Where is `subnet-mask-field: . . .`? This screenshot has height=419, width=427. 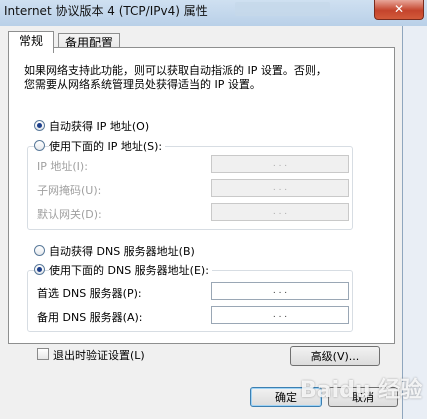
subnet-mask-field: . . . is located at coordinates (280, 188).